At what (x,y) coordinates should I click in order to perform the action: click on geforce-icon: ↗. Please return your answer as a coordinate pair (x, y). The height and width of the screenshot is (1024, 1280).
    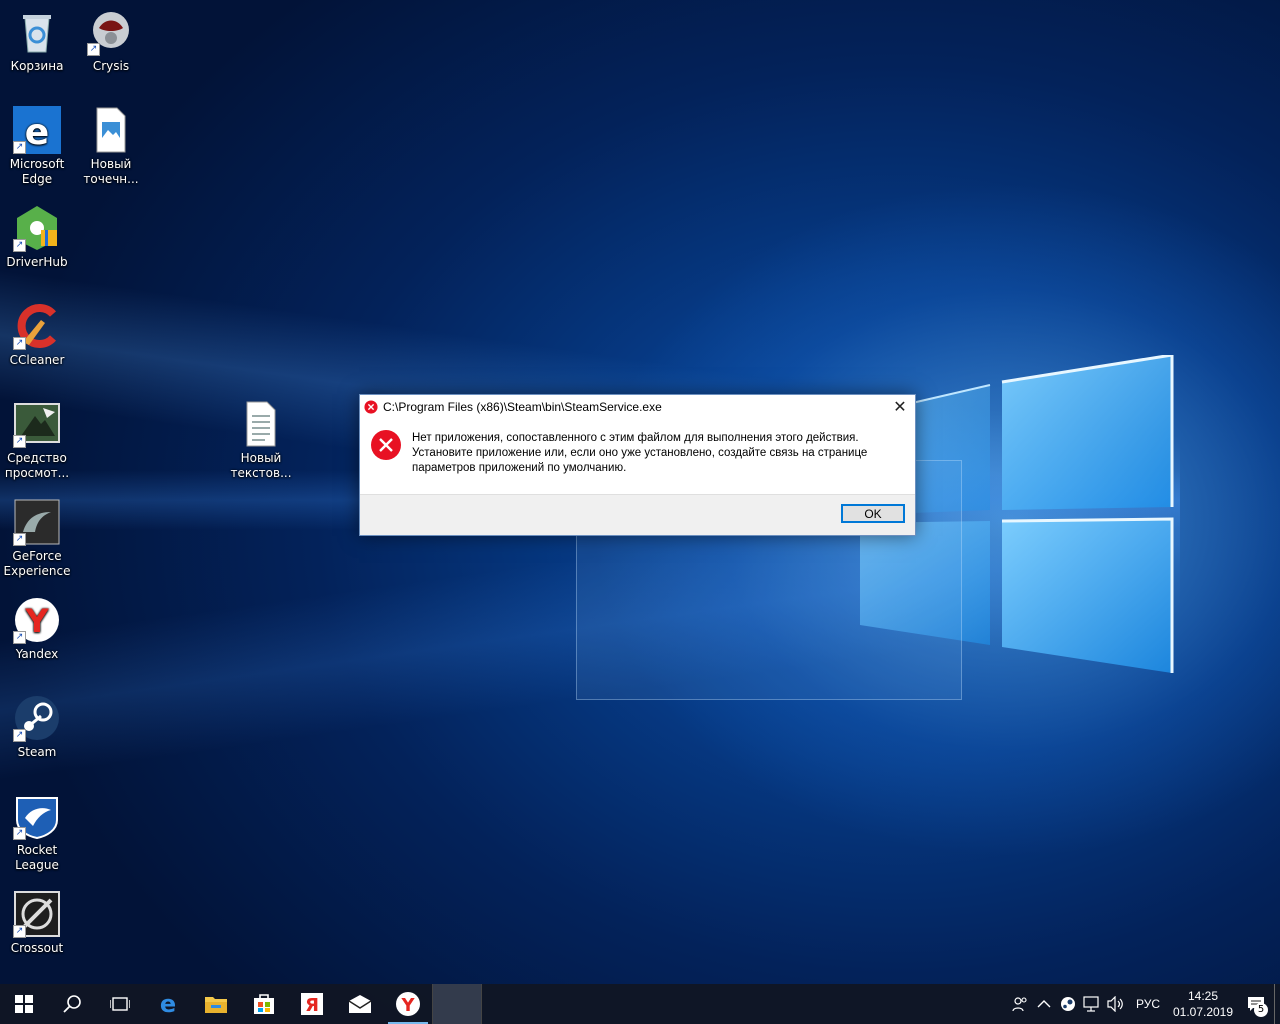
    Looking at the image, I should click on (37, 522).